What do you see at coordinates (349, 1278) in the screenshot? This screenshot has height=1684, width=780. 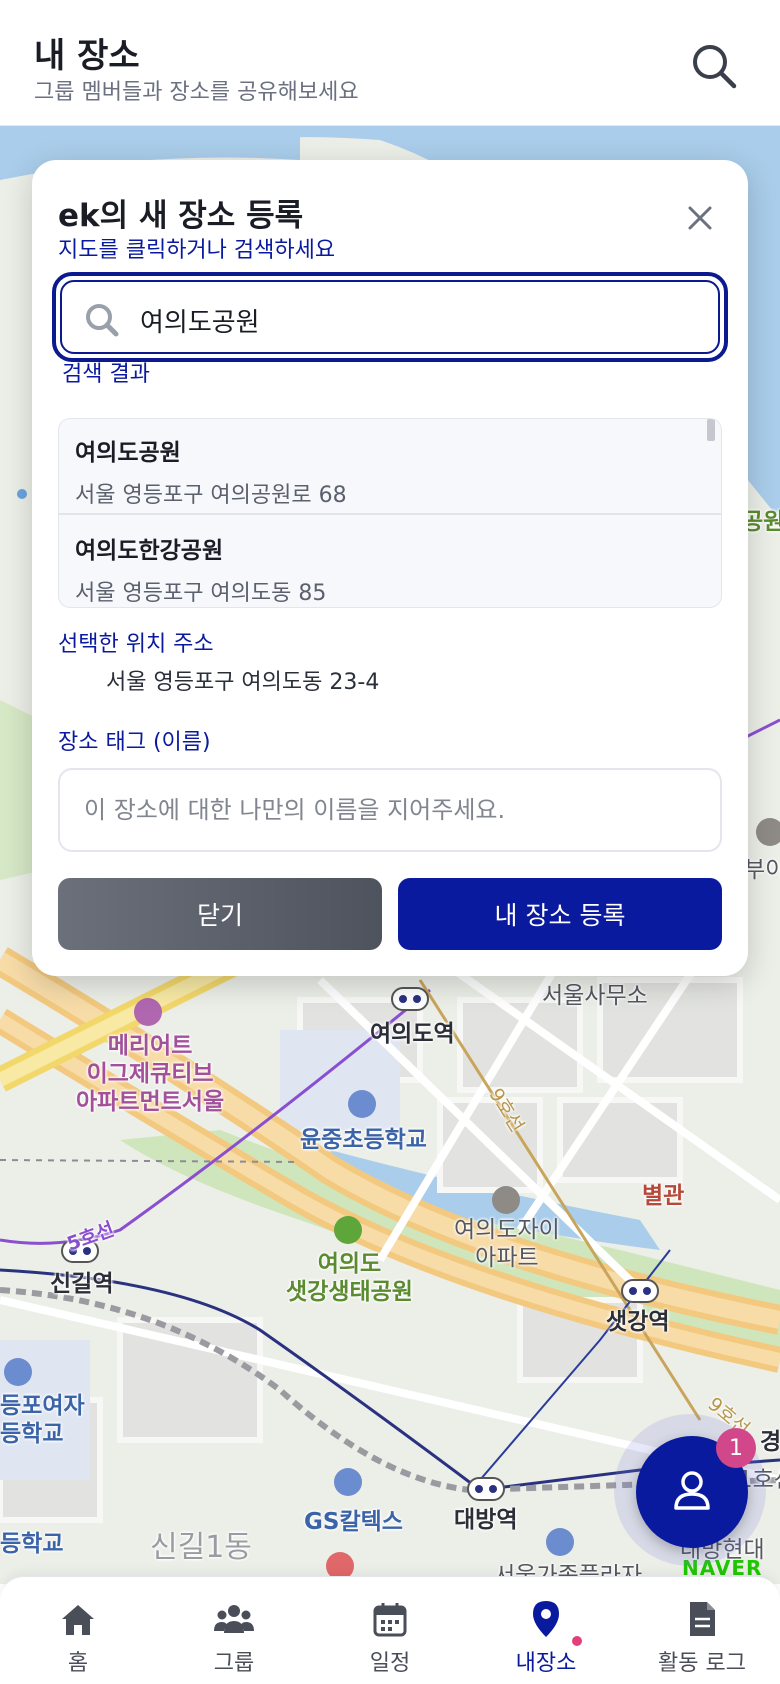 I see `map-label-saetgang-park: 여의도 샛강생태공원` at bounding box center [349, 1278].